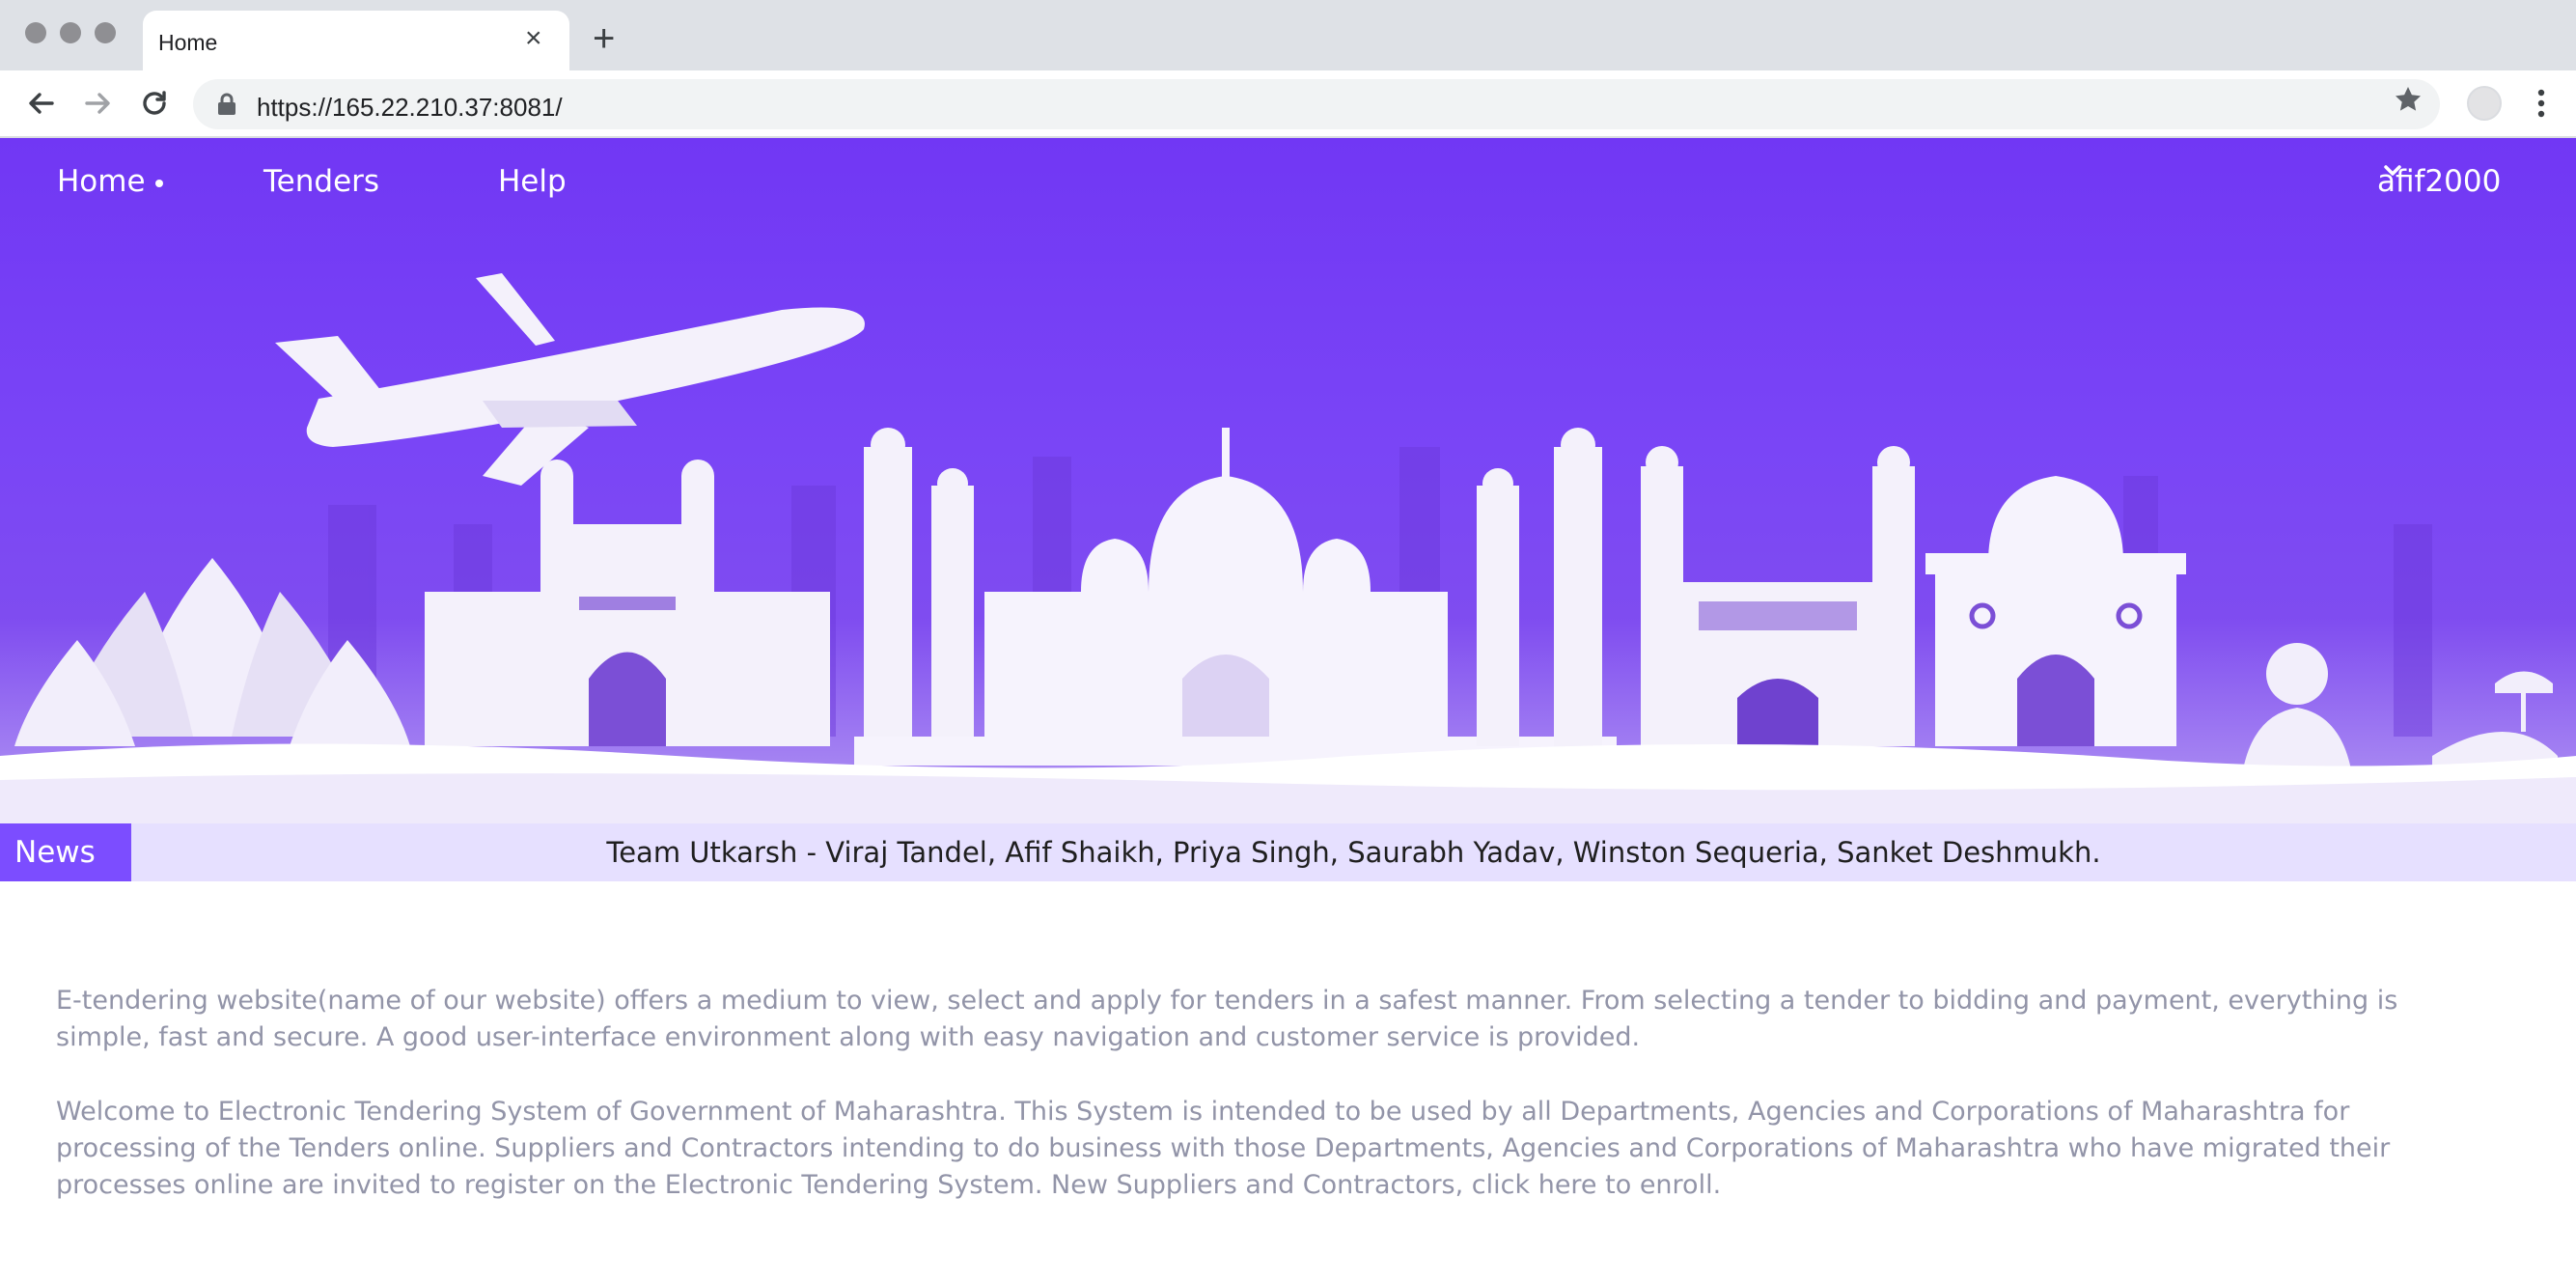 This screenshot has width=2576, height=1282. What do you see at coordinates (98, 104) in the screenshot?
I see `forward-arrow-icon` at bounding box center [98, 104].